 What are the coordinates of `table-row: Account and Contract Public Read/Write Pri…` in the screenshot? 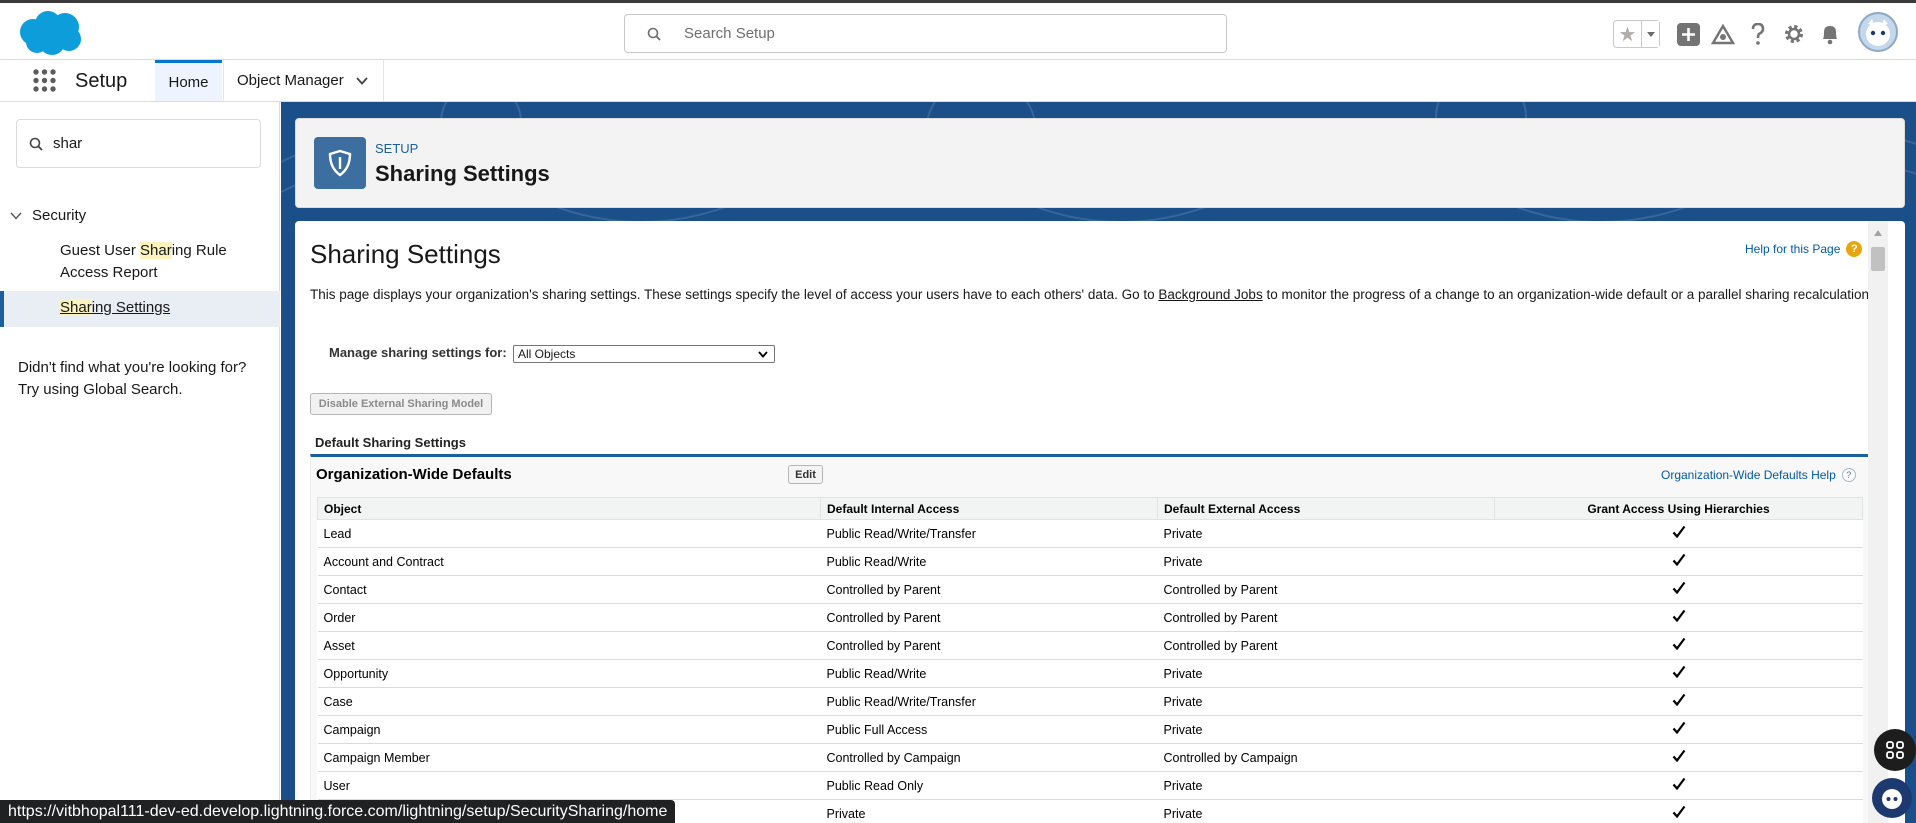 It's located at (1090, 561).